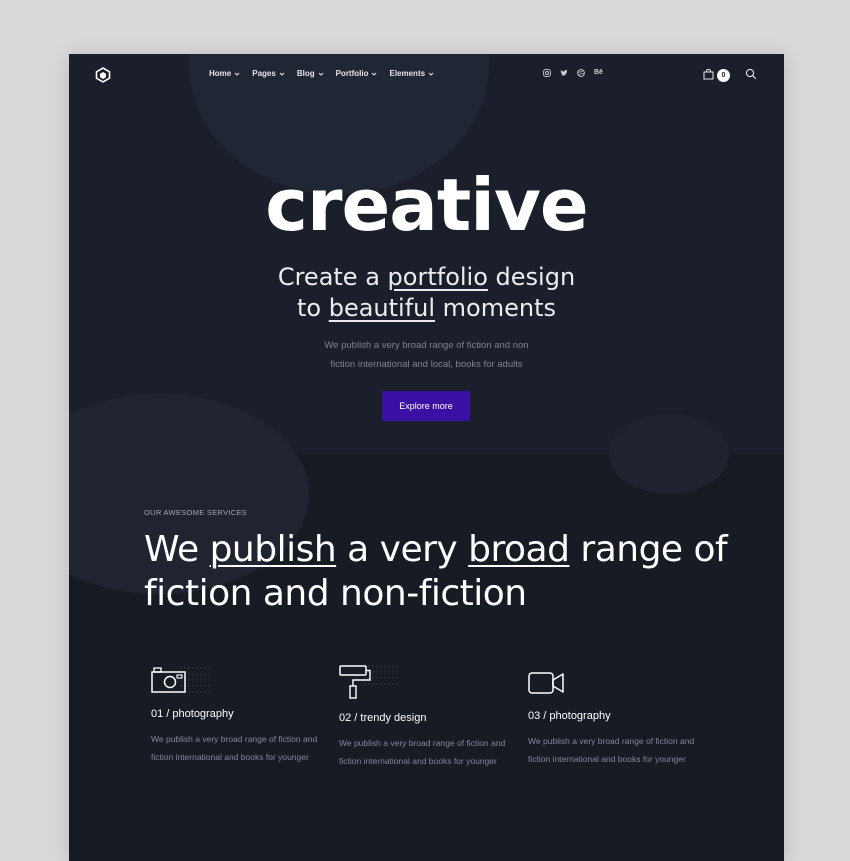  What do you see at coordinates (407, 73) in the screenshot?
I see `menu-item-label: Elements` at bounding box center [407, 73].